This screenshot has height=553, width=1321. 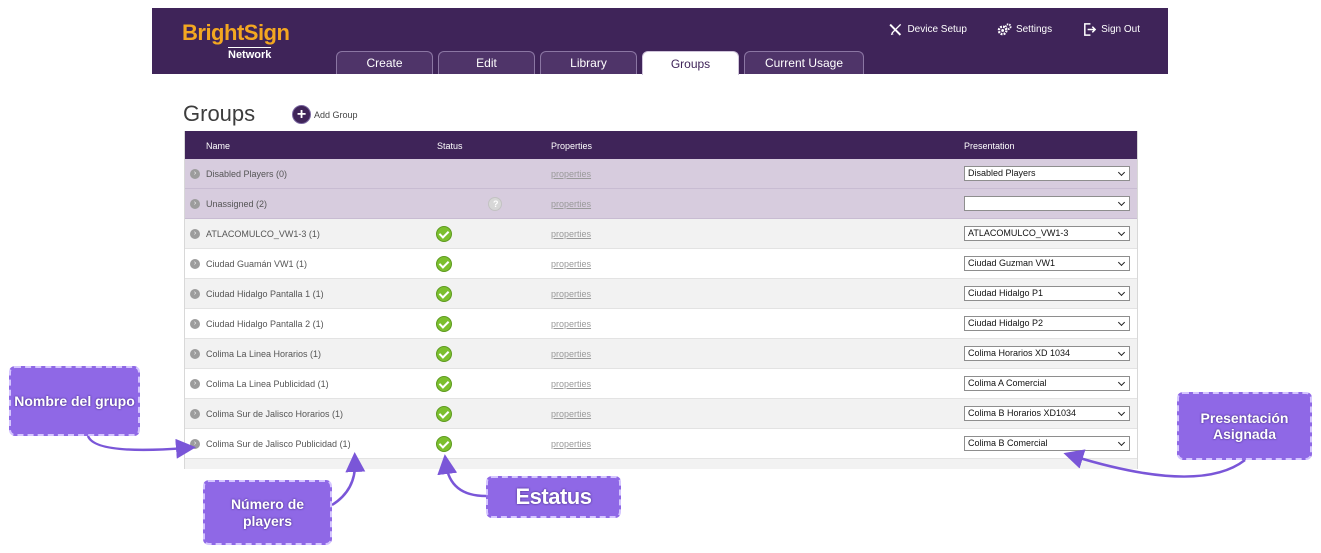 I want to click on callout-group-name: Nombre del grupo, so click(x=74, y=401).